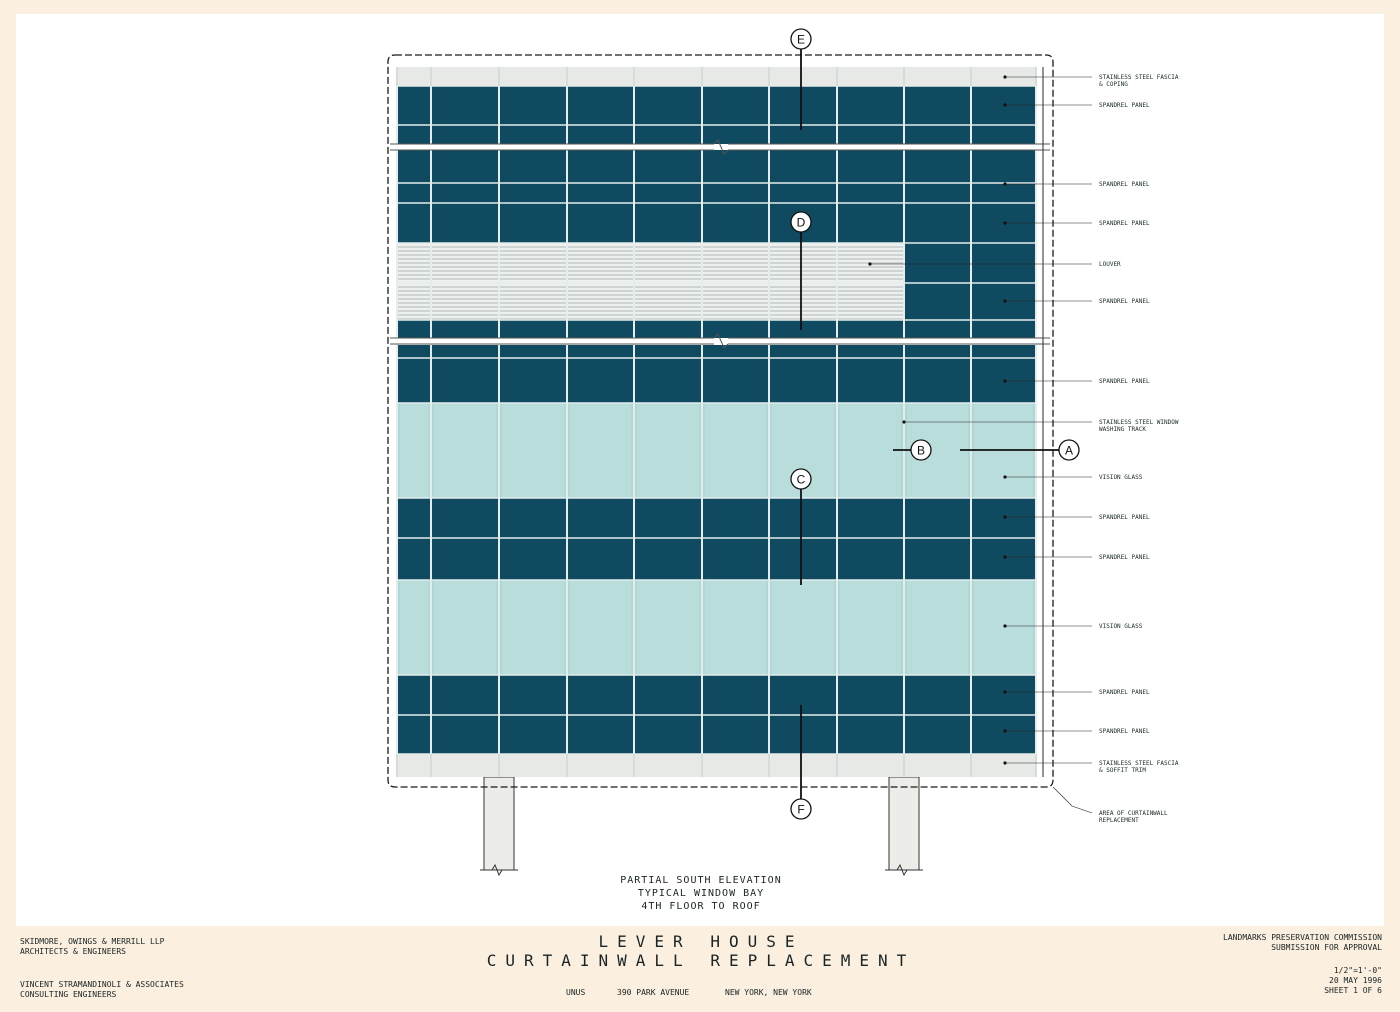 This screenshot has width=1400, height=1012. What do you see at coordinates (768, 992) in the screenshot?
I see `project-city: NEW YORK, NEW YORK` at bounding box center [768, 992].